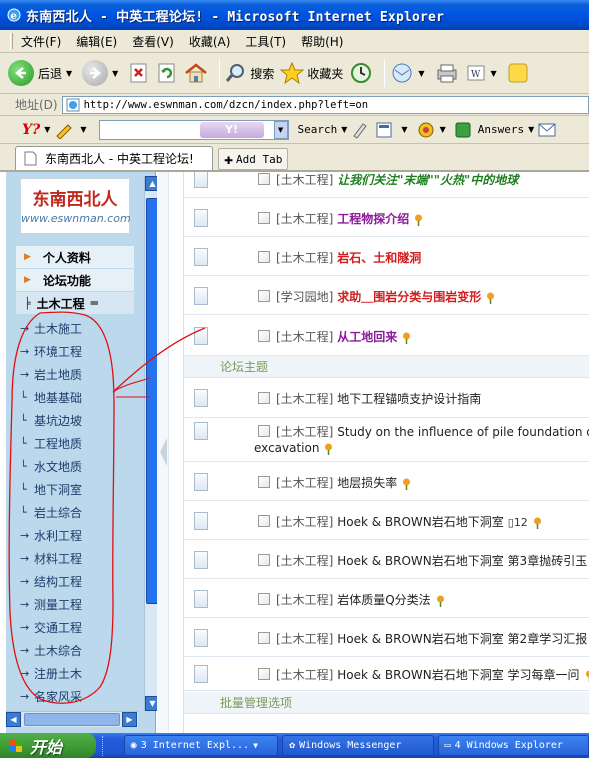 The height and width of the screenshot is (758, 589). I want to click on thread-title-link: Hoek & BROWN岩石地下洞室 第2章学习汇报, so click(462, 639).